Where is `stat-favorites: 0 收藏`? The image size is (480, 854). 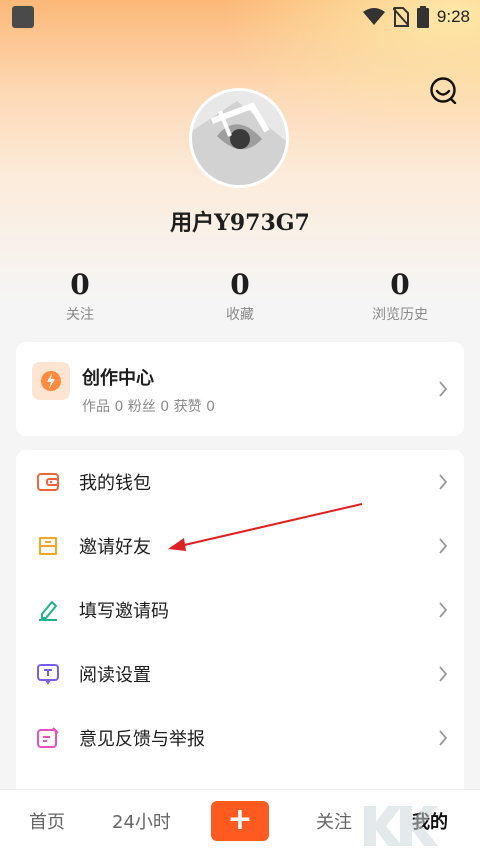
stat-favorites: 0 收藏 is located at coordinates (240, 296).